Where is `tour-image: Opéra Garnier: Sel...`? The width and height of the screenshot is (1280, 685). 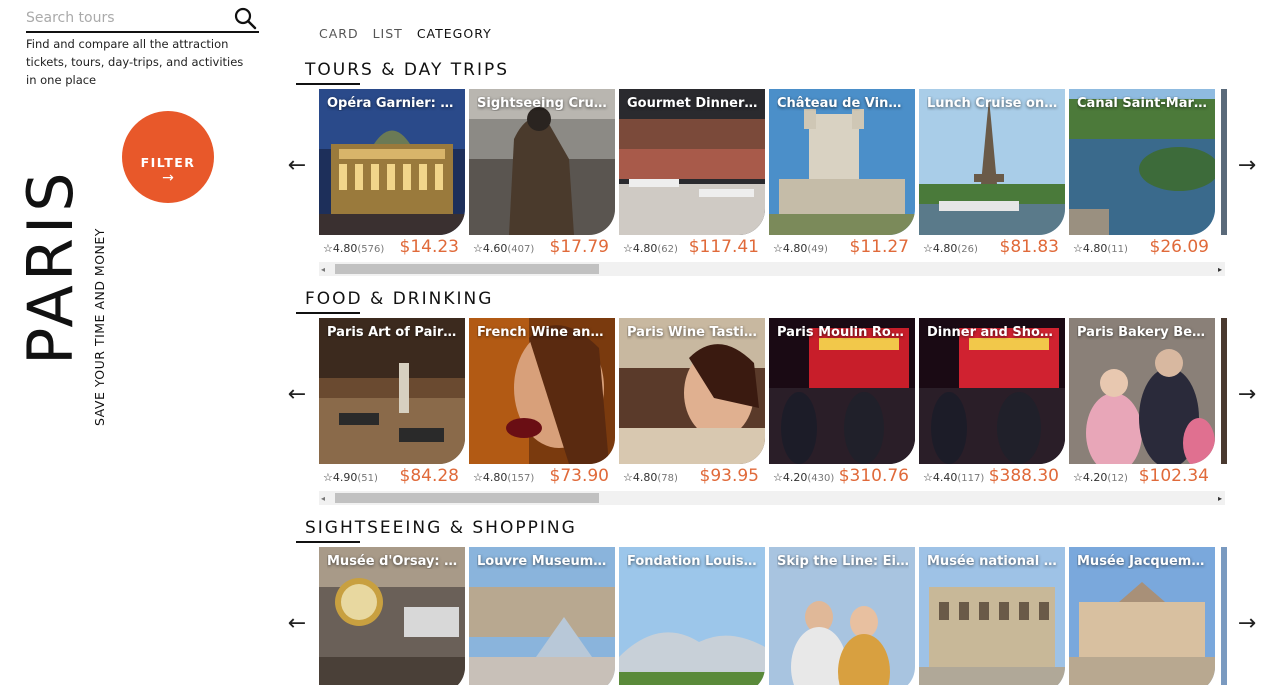
tour-image: Opéra Garnier: Sel... is located at coordinates (392, 162).